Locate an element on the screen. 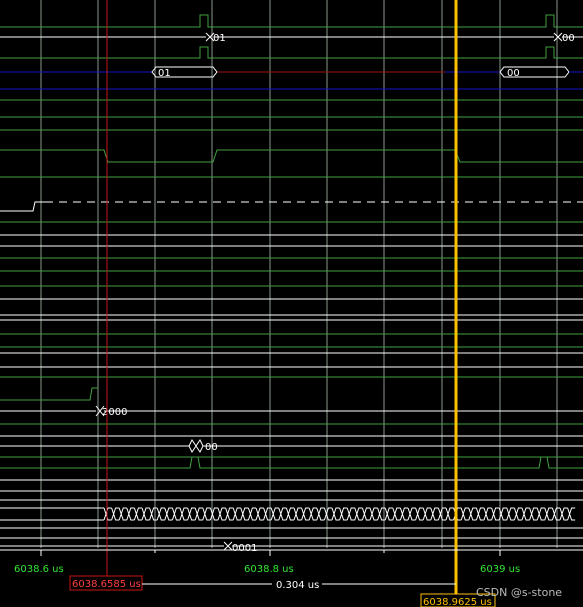 This screenshot has height=607, width=583. timeline-tick-label: 6038.6 us is located at coordinates (39, 569).